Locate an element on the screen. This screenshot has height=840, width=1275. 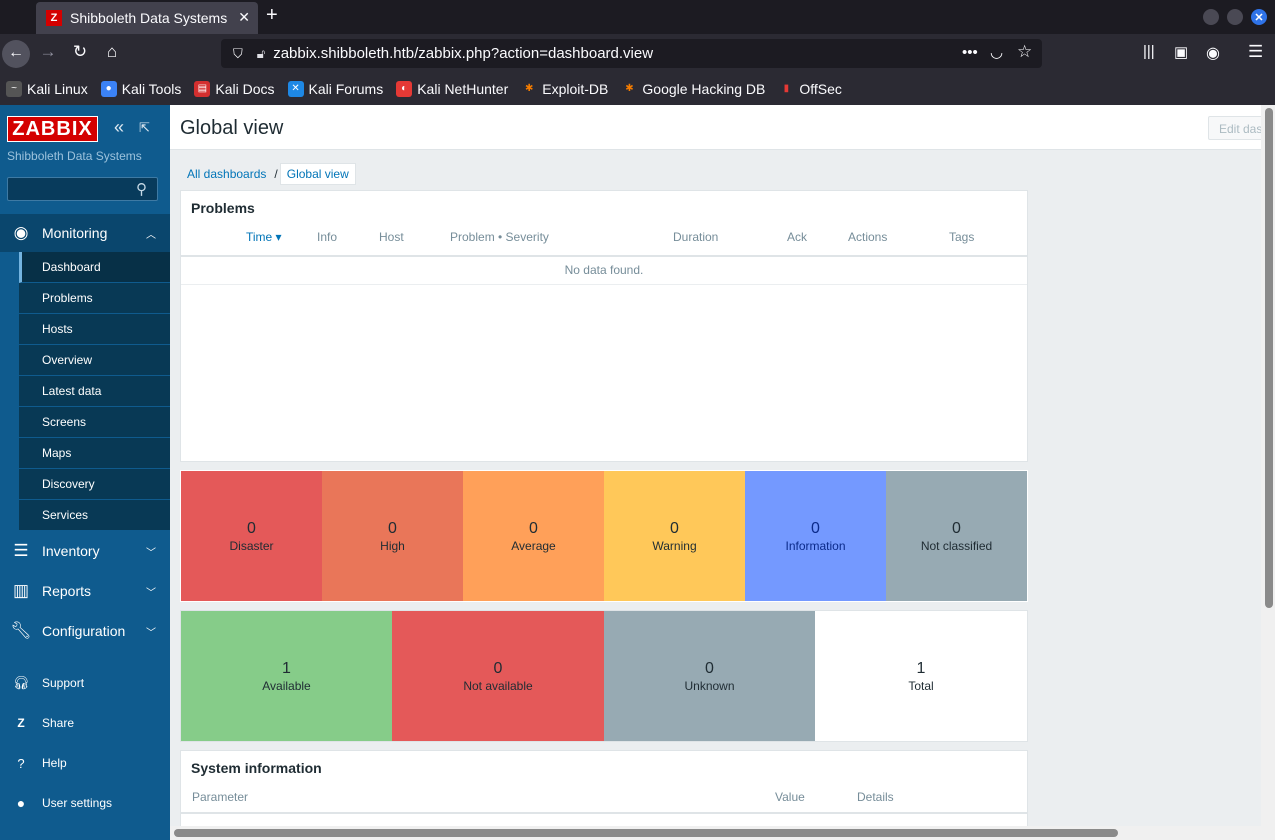
severity-information: 0 Information is located at coordinates (815, 536).